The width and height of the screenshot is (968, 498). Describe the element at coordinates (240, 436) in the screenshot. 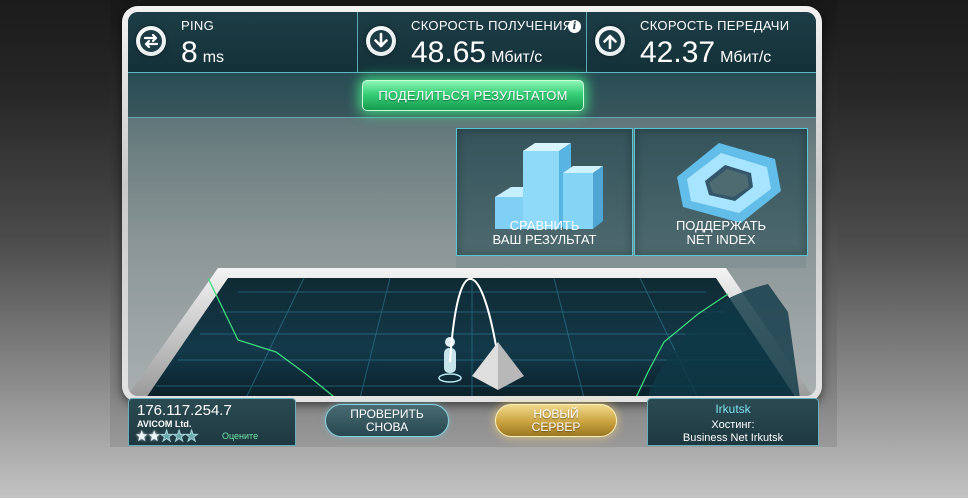

I see `rate-isp-label: Оцените` at that location.